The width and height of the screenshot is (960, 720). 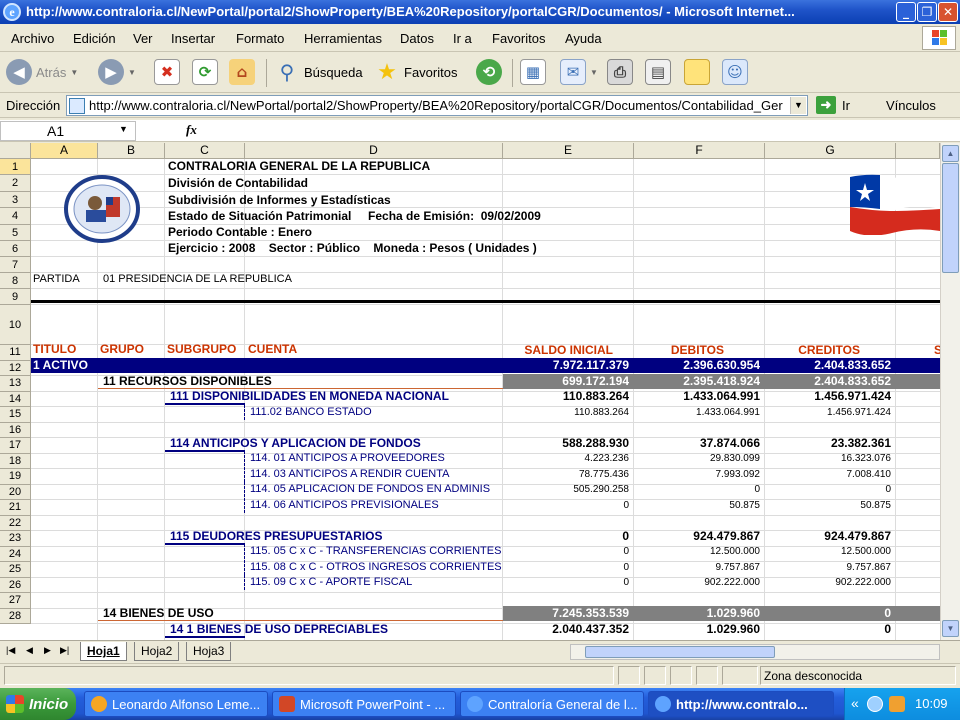 I want to click on home-button: ⌂, so click(x=242, y=72).